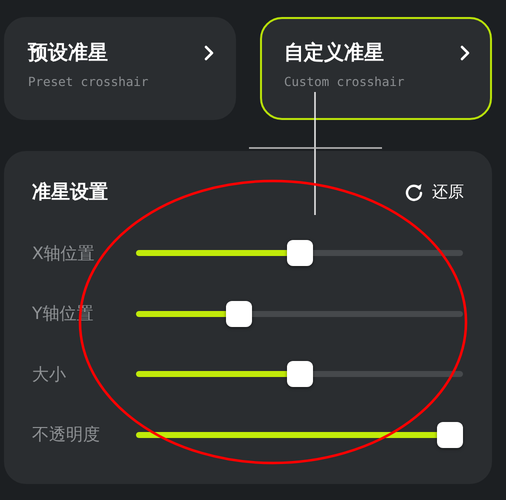 The width and height of the screenshot is (506, 500). I want to click on reset-button: 还原, so click(434, 192).